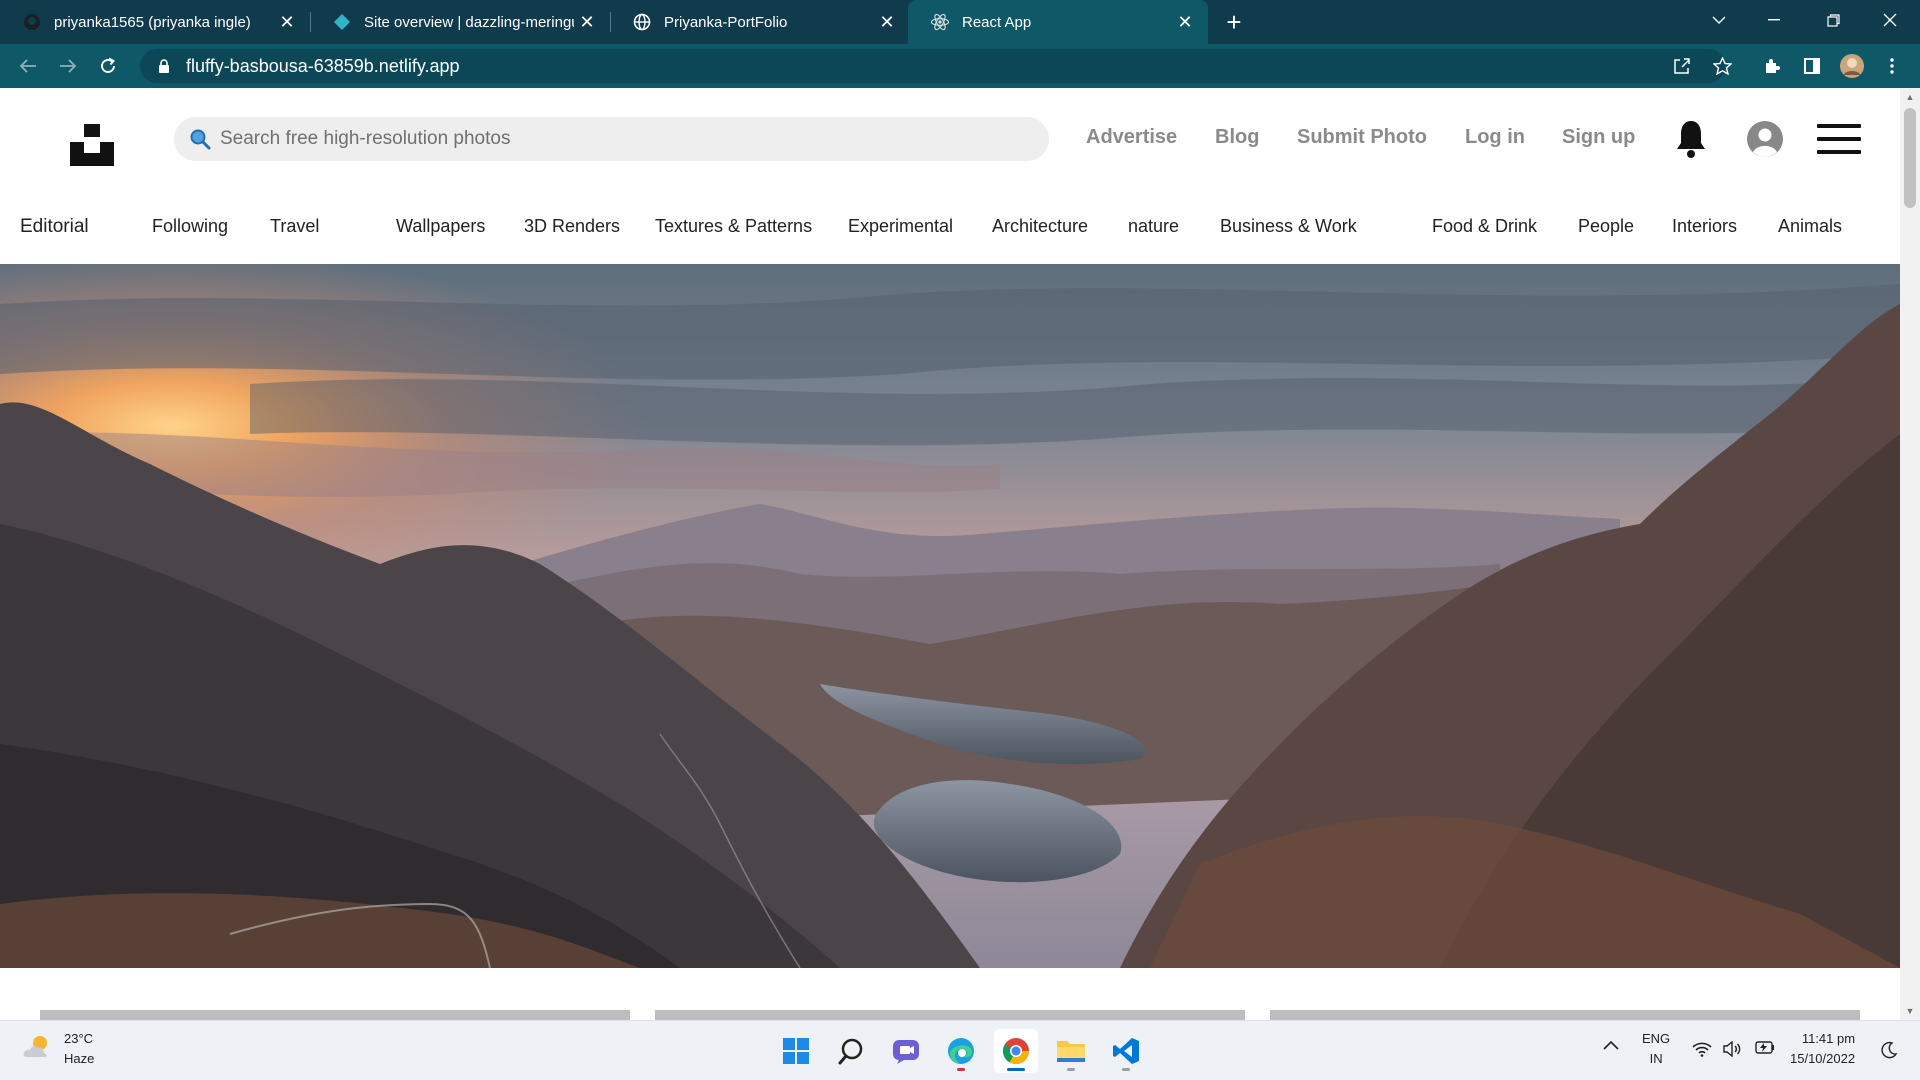 The width and height of the screenshot is (1920, 1080). What do you see at coordinates (440, 226) in the screenshot?
I see `category-wallpapers: Wallpapers` at bounding box center [440, 226].